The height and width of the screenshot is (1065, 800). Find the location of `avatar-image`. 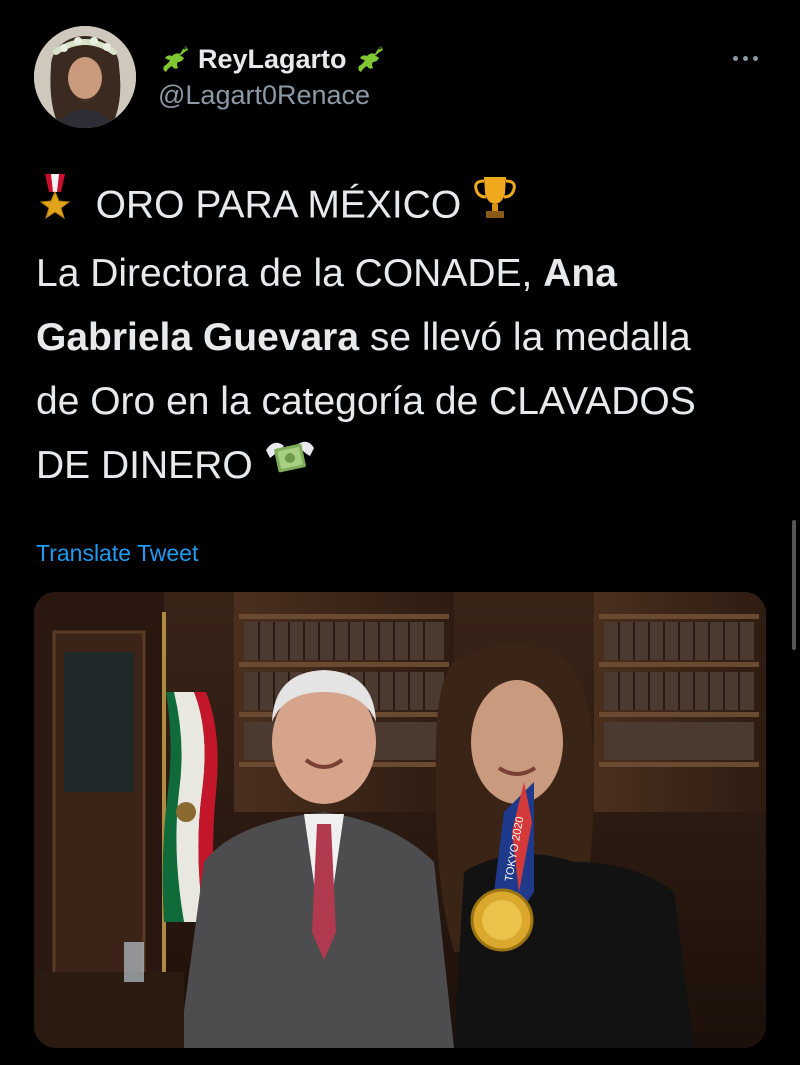

avatar-image is located at coordinates (85, 77).